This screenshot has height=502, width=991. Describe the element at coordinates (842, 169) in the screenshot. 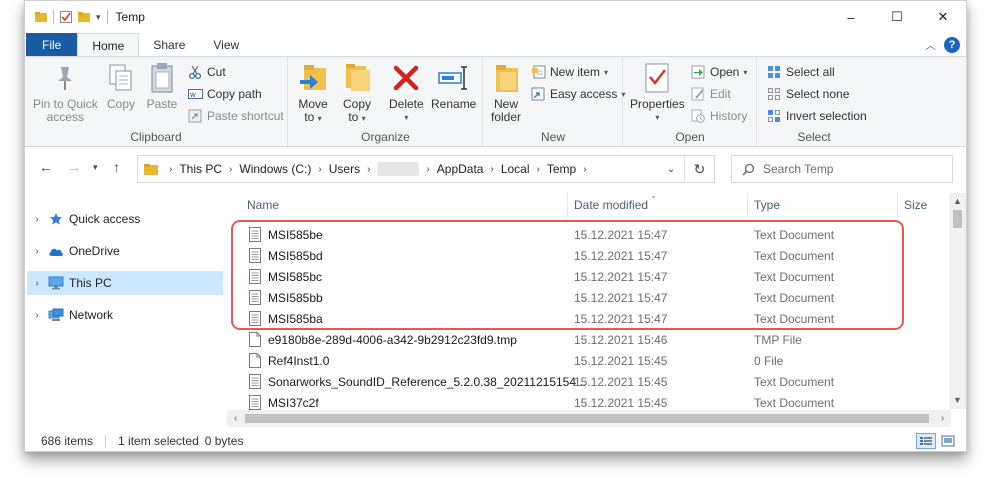

I see `search-input: Search Temp` at that location.